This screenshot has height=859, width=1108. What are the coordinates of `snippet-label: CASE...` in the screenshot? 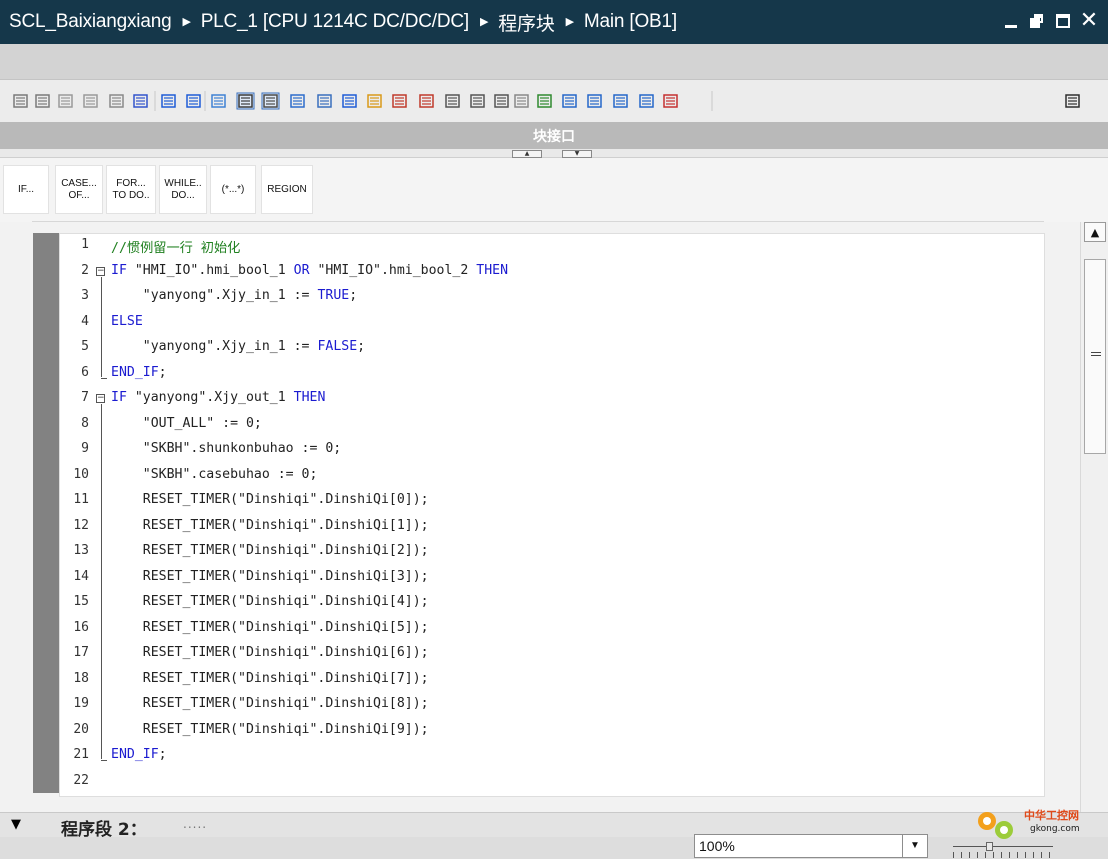 It's located at (79, 183).